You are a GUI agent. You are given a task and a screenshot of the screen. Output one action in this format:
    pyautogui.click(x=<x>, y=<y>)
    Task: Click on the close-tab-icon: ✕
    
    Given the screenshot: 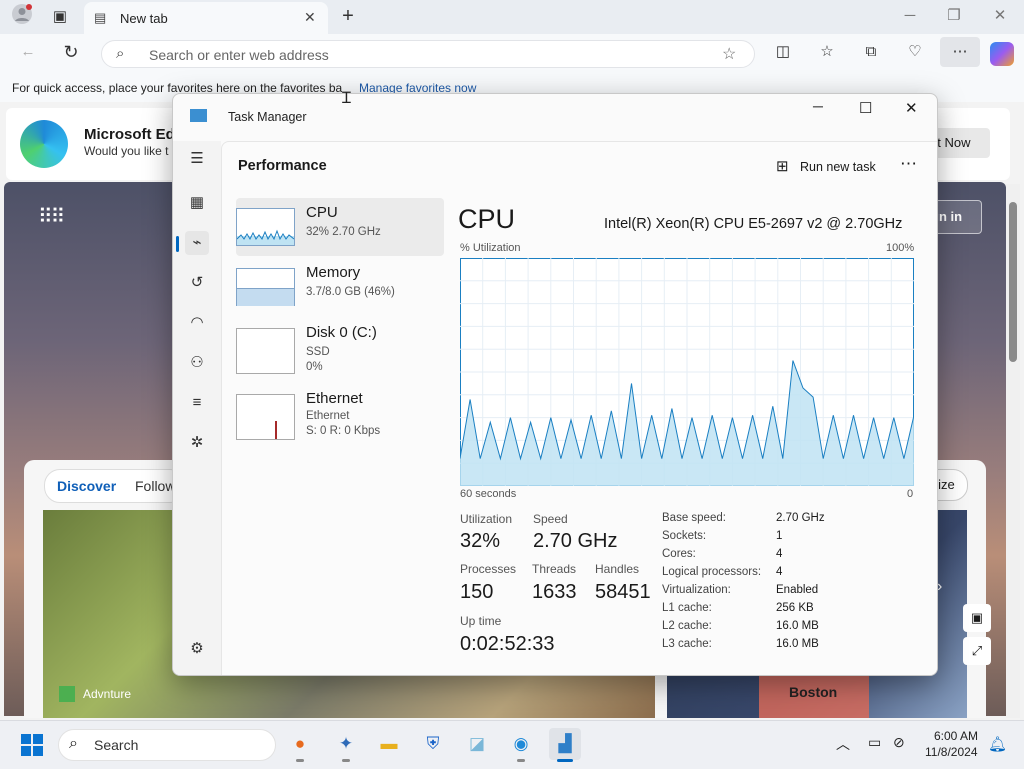 What is the action you would take?
    pyautogui.click(x=310, y=17)
    